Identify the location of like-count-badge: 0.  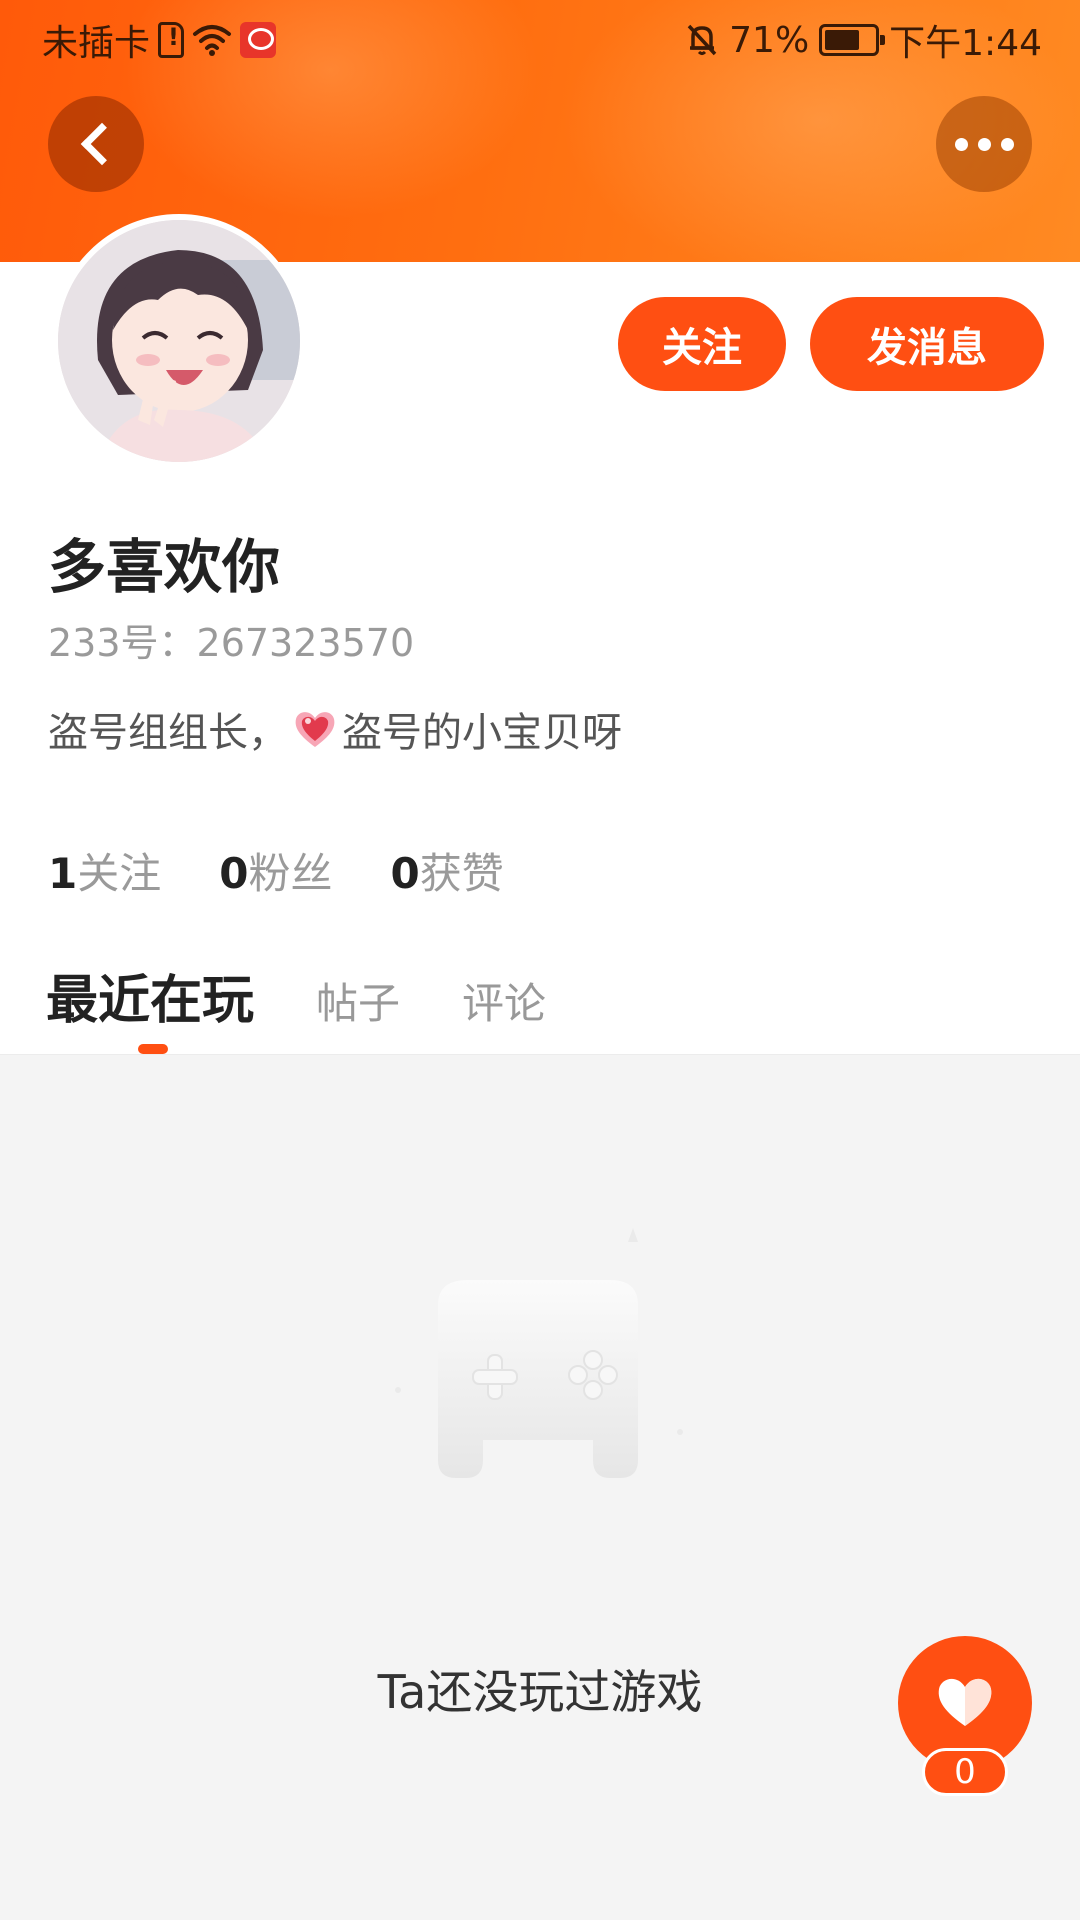
(965, 1772).